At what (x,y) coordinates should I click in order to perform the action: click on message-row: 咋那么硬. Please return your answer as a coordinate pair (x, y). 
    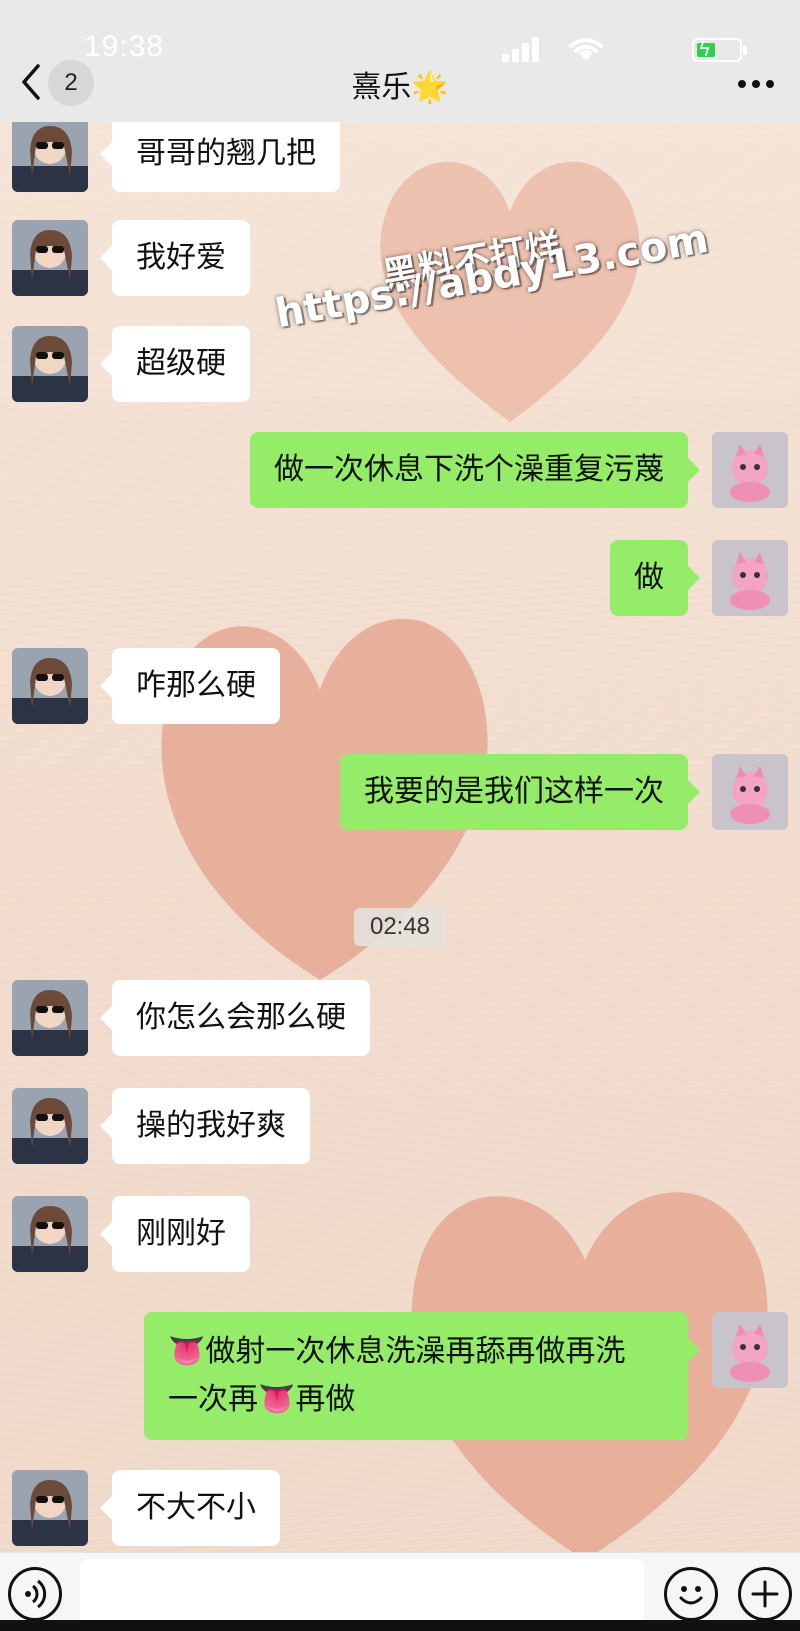
    Looking at the image, I should click on (400, 686).